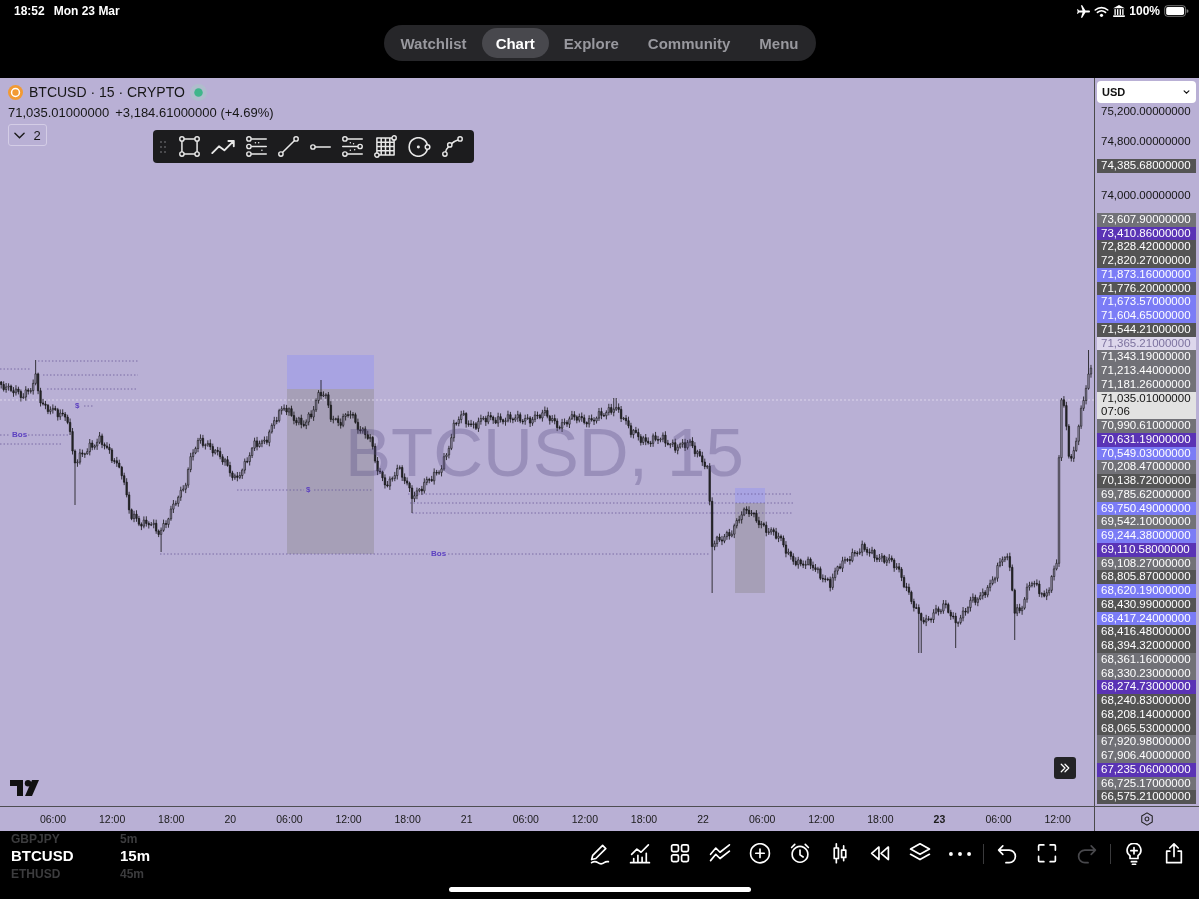 The image size is (1199, 899). Describe the element at coordinates (779, 43) in the screenshot. I see `nav-tab: Menu` at that location.